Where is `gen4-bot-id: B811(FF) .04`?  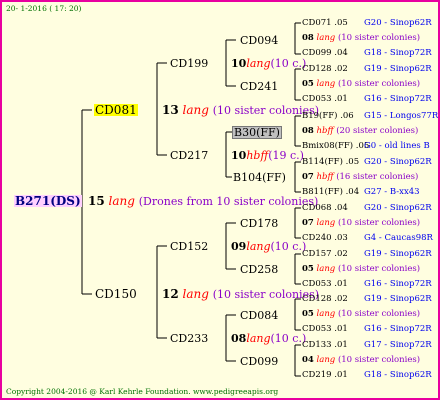
gen4-bot-id: B811(FF) .04 is located at coordinates (331, 192).